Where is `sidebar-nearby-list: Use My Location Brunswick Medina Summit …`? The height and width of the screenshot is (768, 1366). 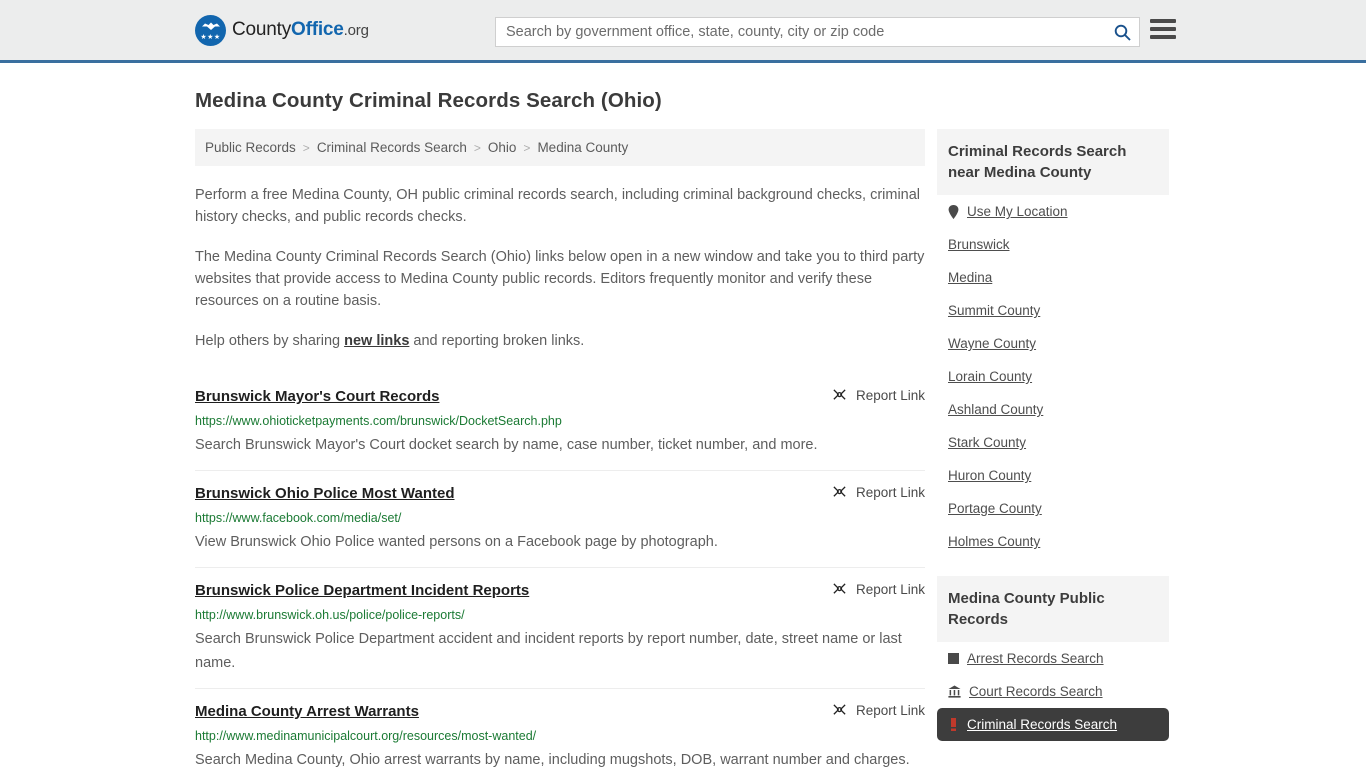
sidebar-nearby-list: Use My Location Brunswick Medina Summit … is located at coordinates (1053, 376).